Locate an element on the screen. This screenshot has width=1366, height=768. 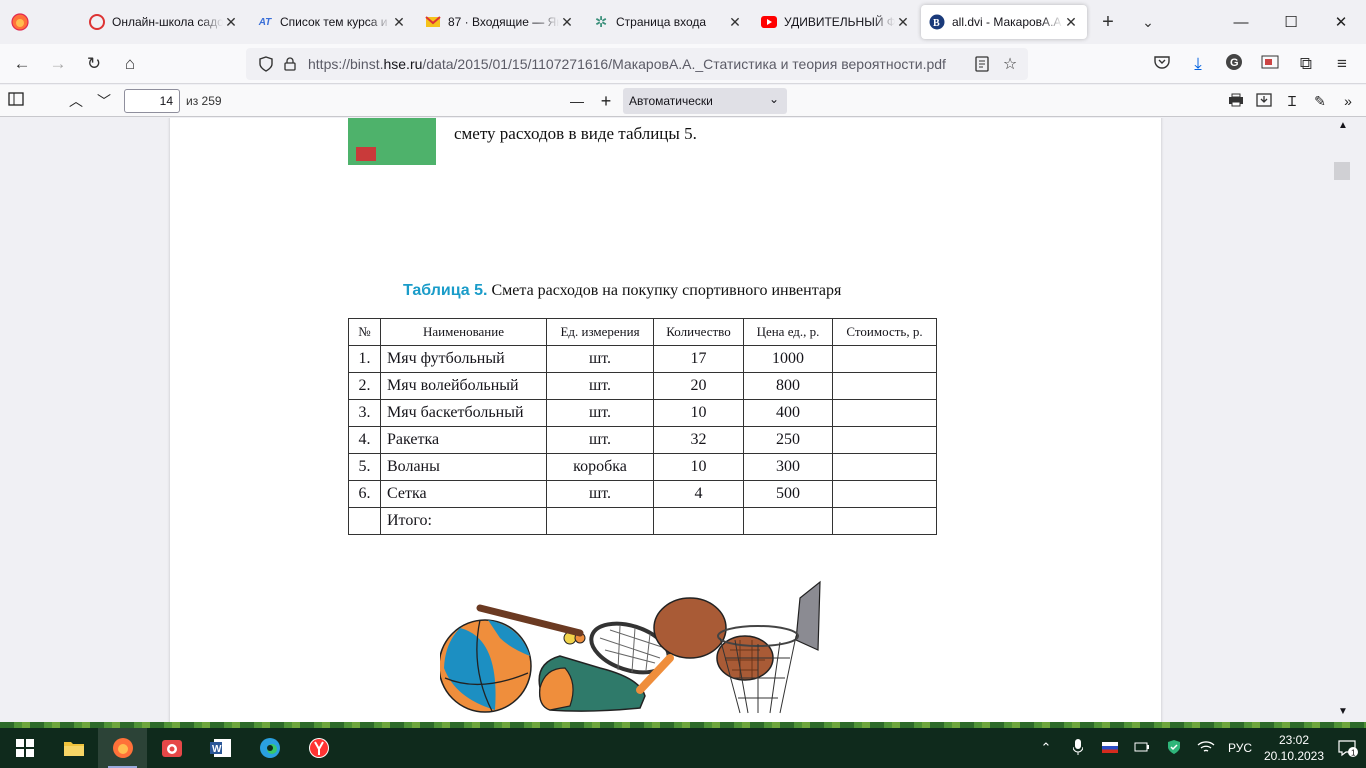
forward-button: → is located at coordinates (58, 64).